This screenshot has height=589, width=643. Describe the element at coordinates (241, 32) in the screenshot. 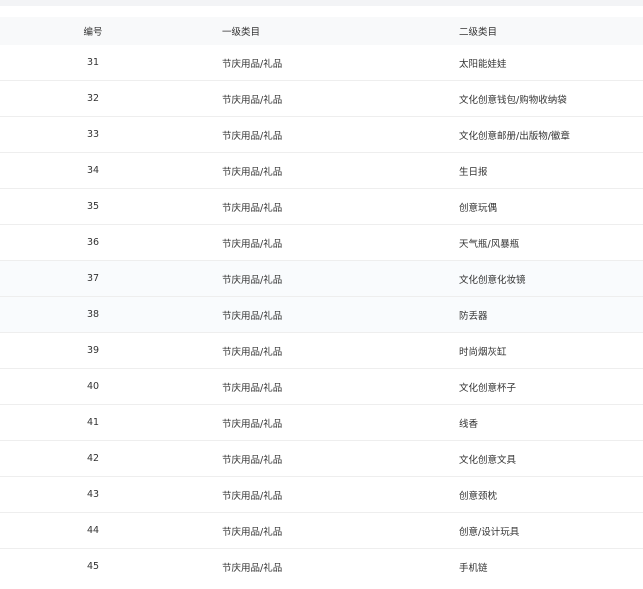

I see `header-category-level1: 一级类目` at that location.